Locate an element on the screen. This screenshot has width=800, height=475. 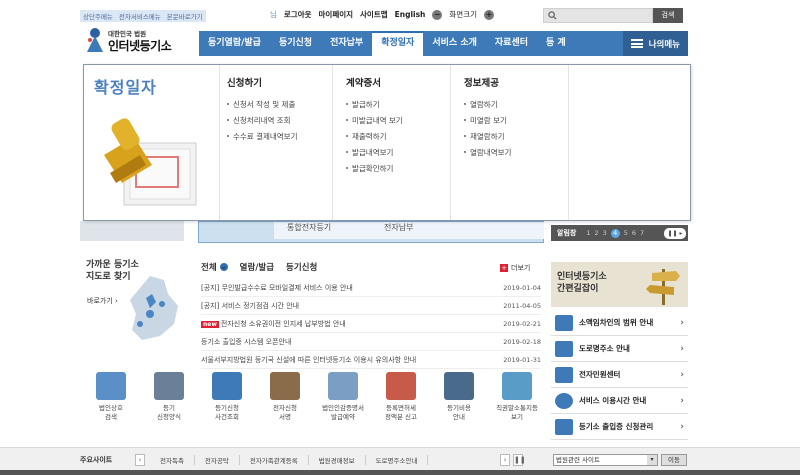
notice-item: 등기소 출입증 시스템 오픈안내 2019-02-18 is located at coordinates (371, 342).